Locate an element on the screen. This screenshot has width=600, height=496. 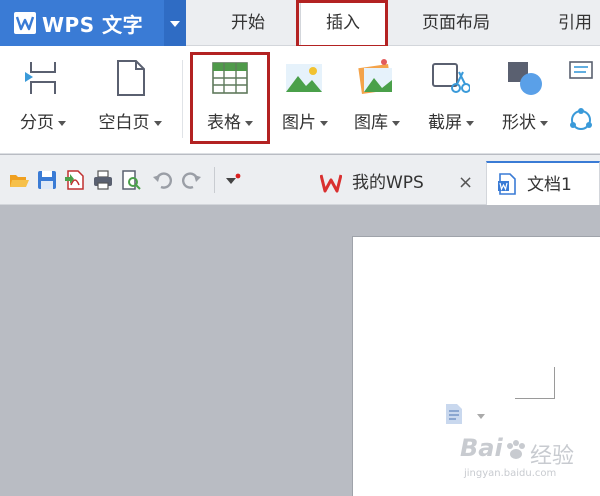
customize-dropdown-icon is located at coordinates (233, 180).